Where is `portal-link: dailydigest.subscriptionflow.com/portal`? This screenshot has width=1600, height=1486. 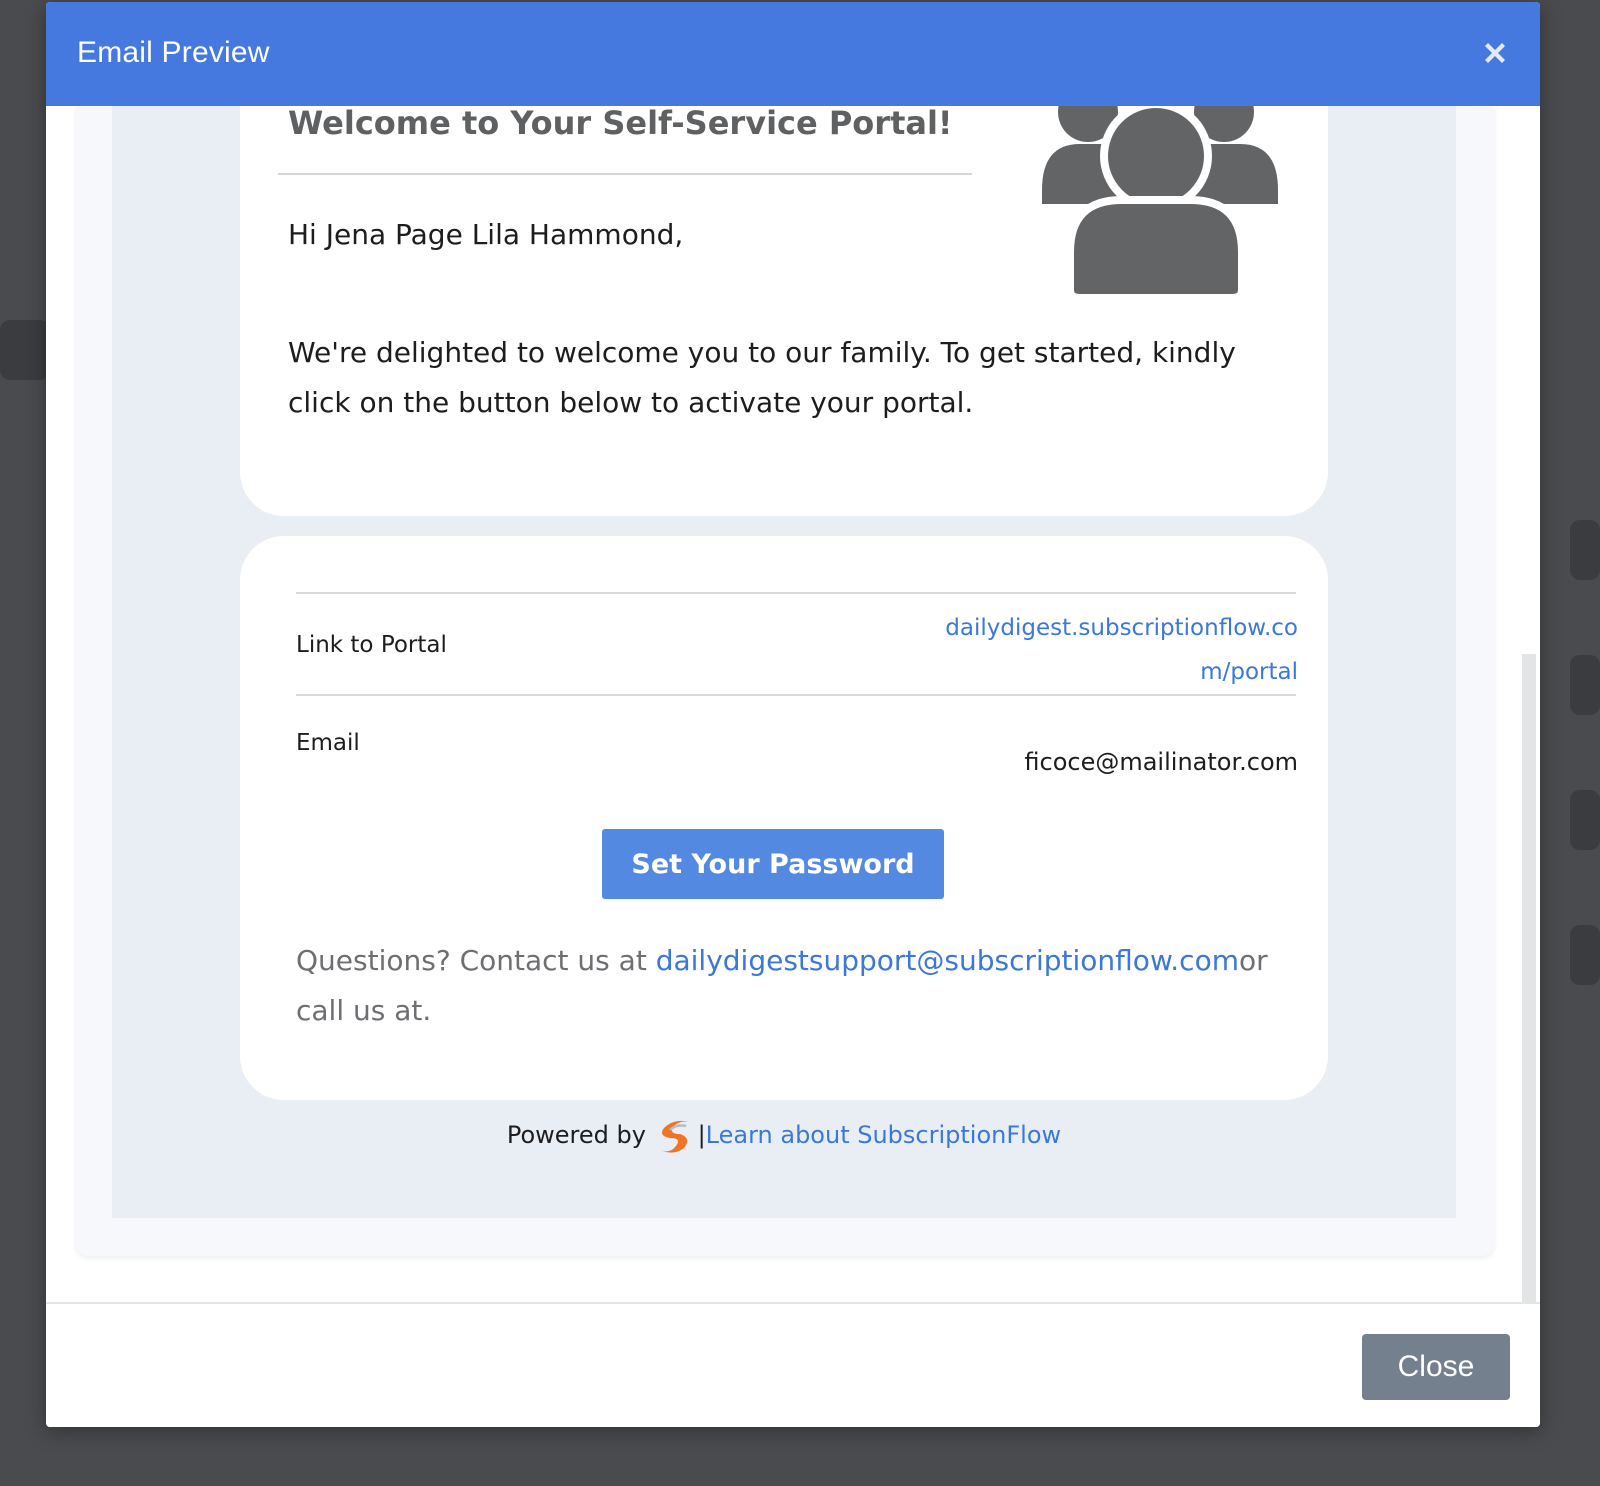
portal-link: dailydigest.subscriptionflow.com/portal is located at coordinates (1118, 650).